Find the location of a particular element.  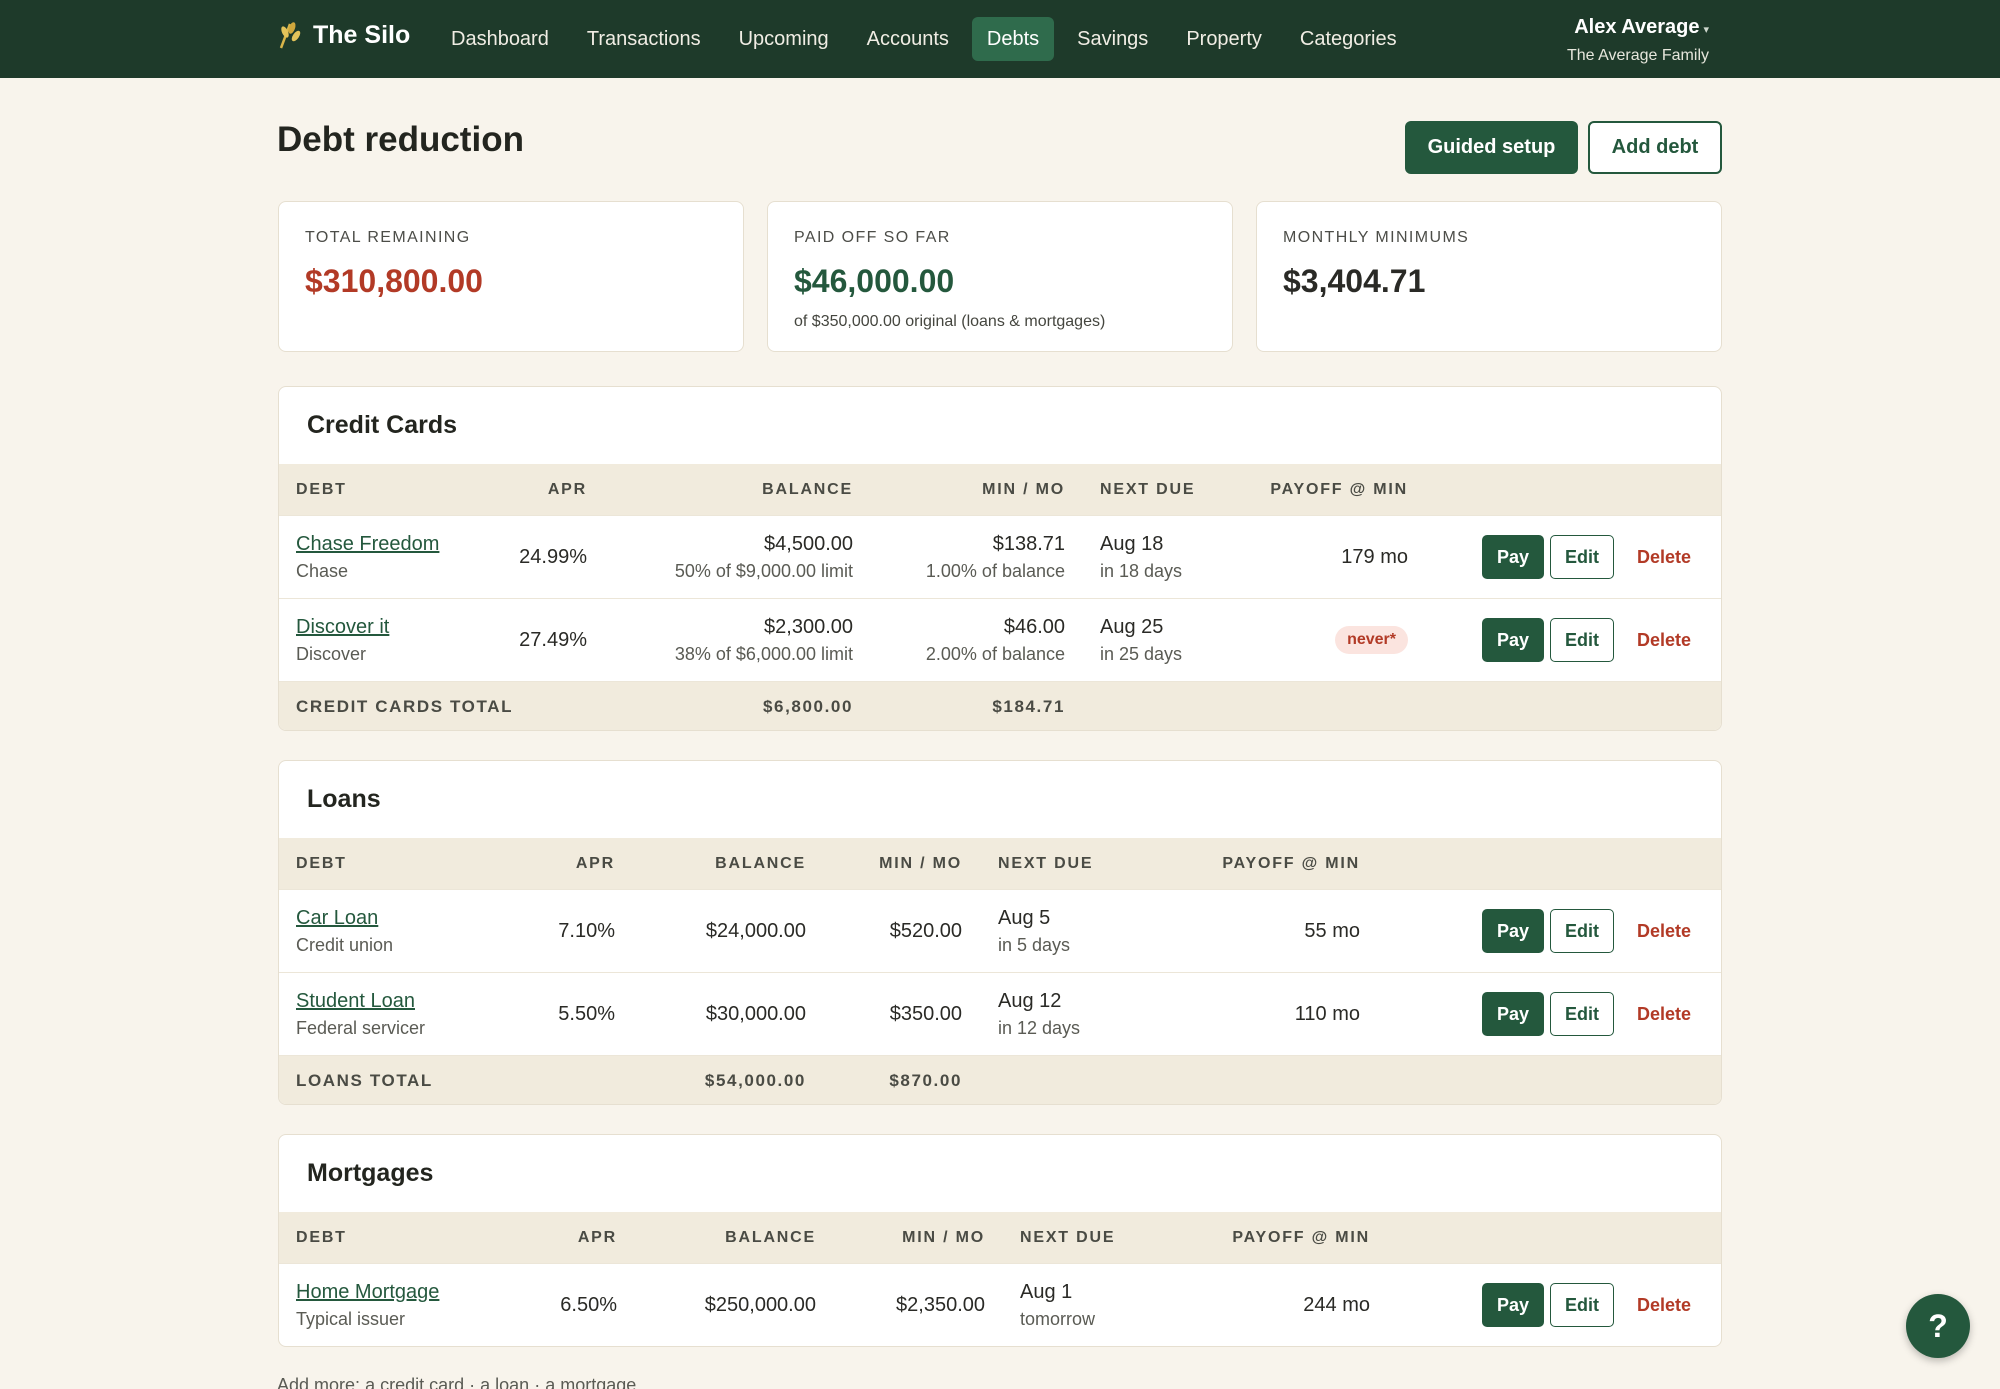

stat-value: $46,000.00 is located at coordinates (874, 281).